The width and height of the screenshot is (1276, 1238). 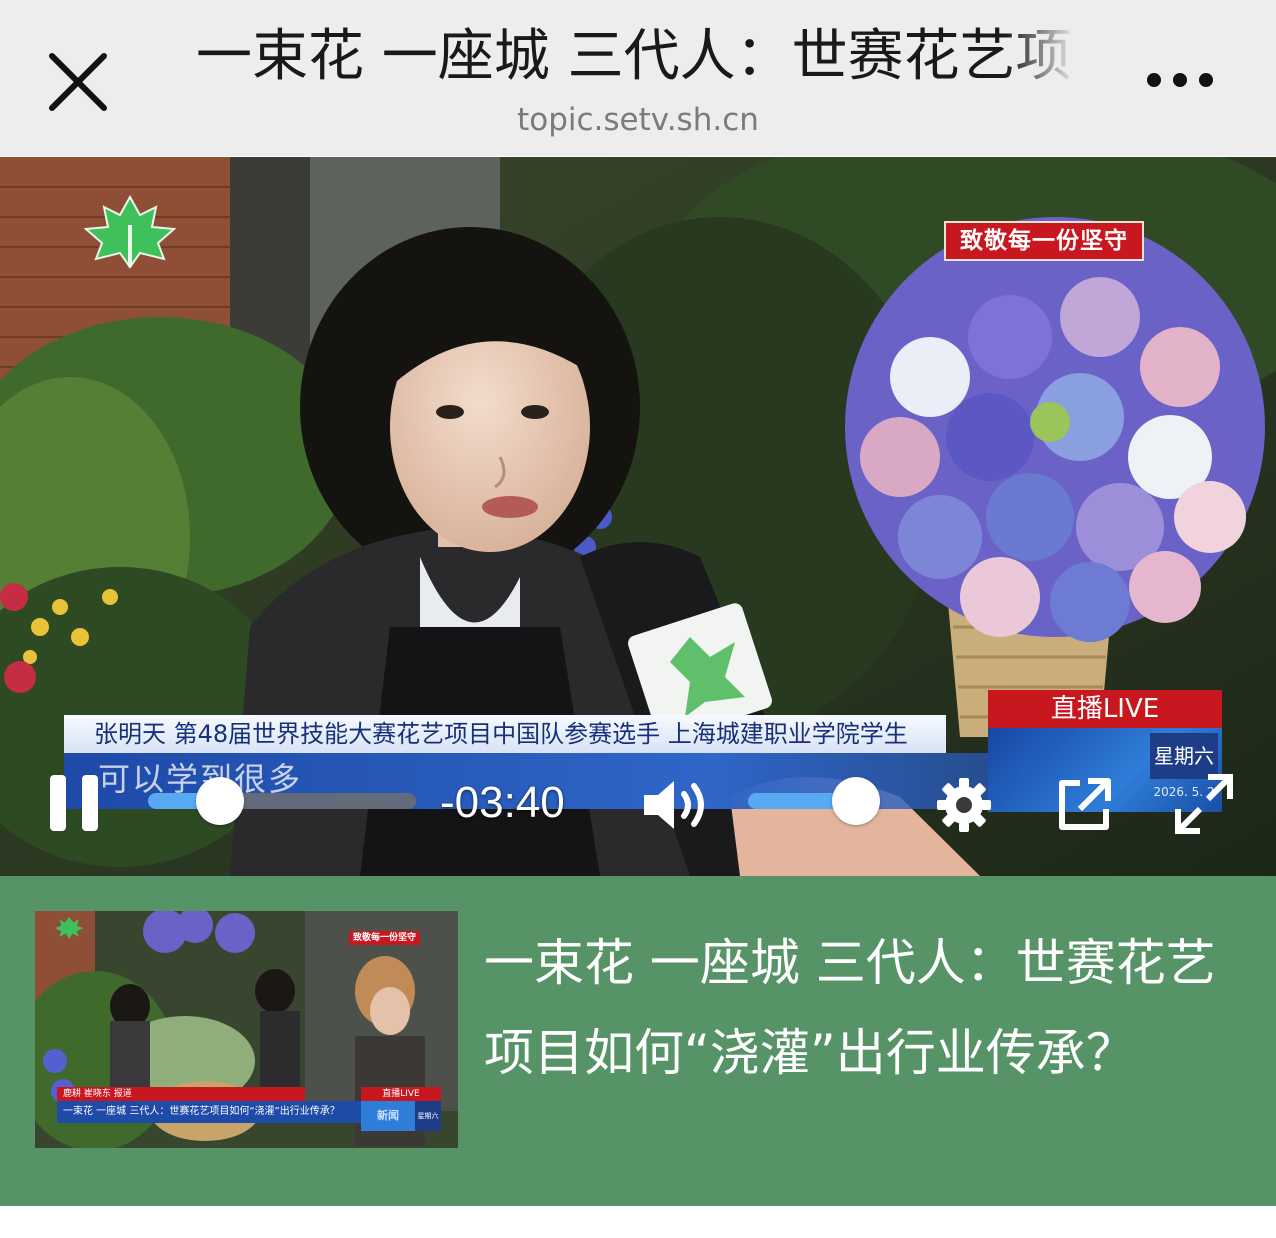 What do you see at coordinates (220, 801) in the screenshot?
I see `progress-handle` at bounding box center [220, 801].